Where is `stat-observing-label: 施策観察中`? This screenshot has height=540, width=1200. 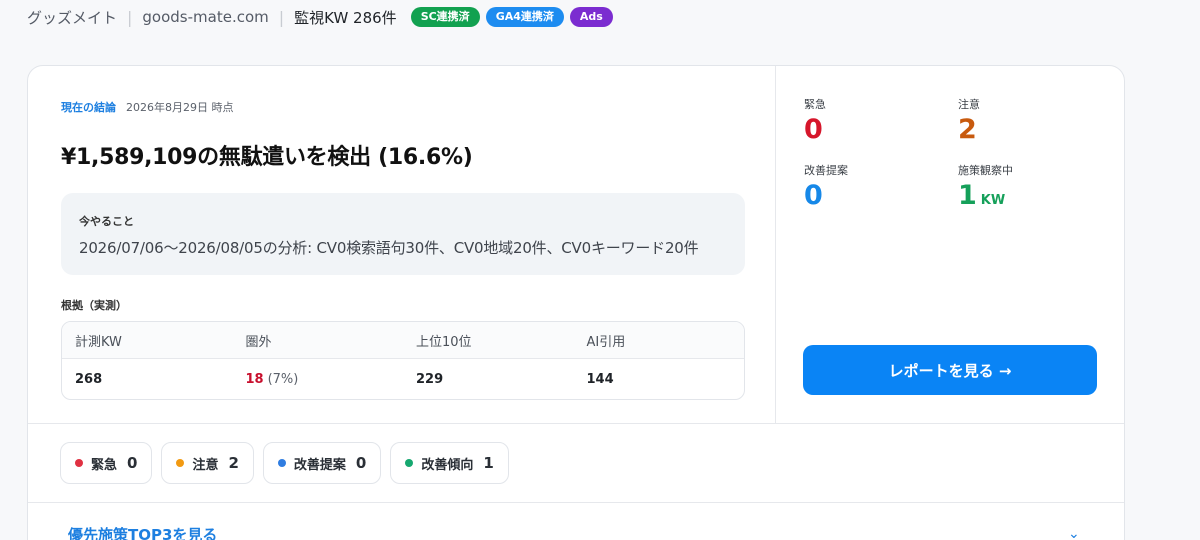 stat-observing-label: 施策観察中 is located at coordinates (985, 170).